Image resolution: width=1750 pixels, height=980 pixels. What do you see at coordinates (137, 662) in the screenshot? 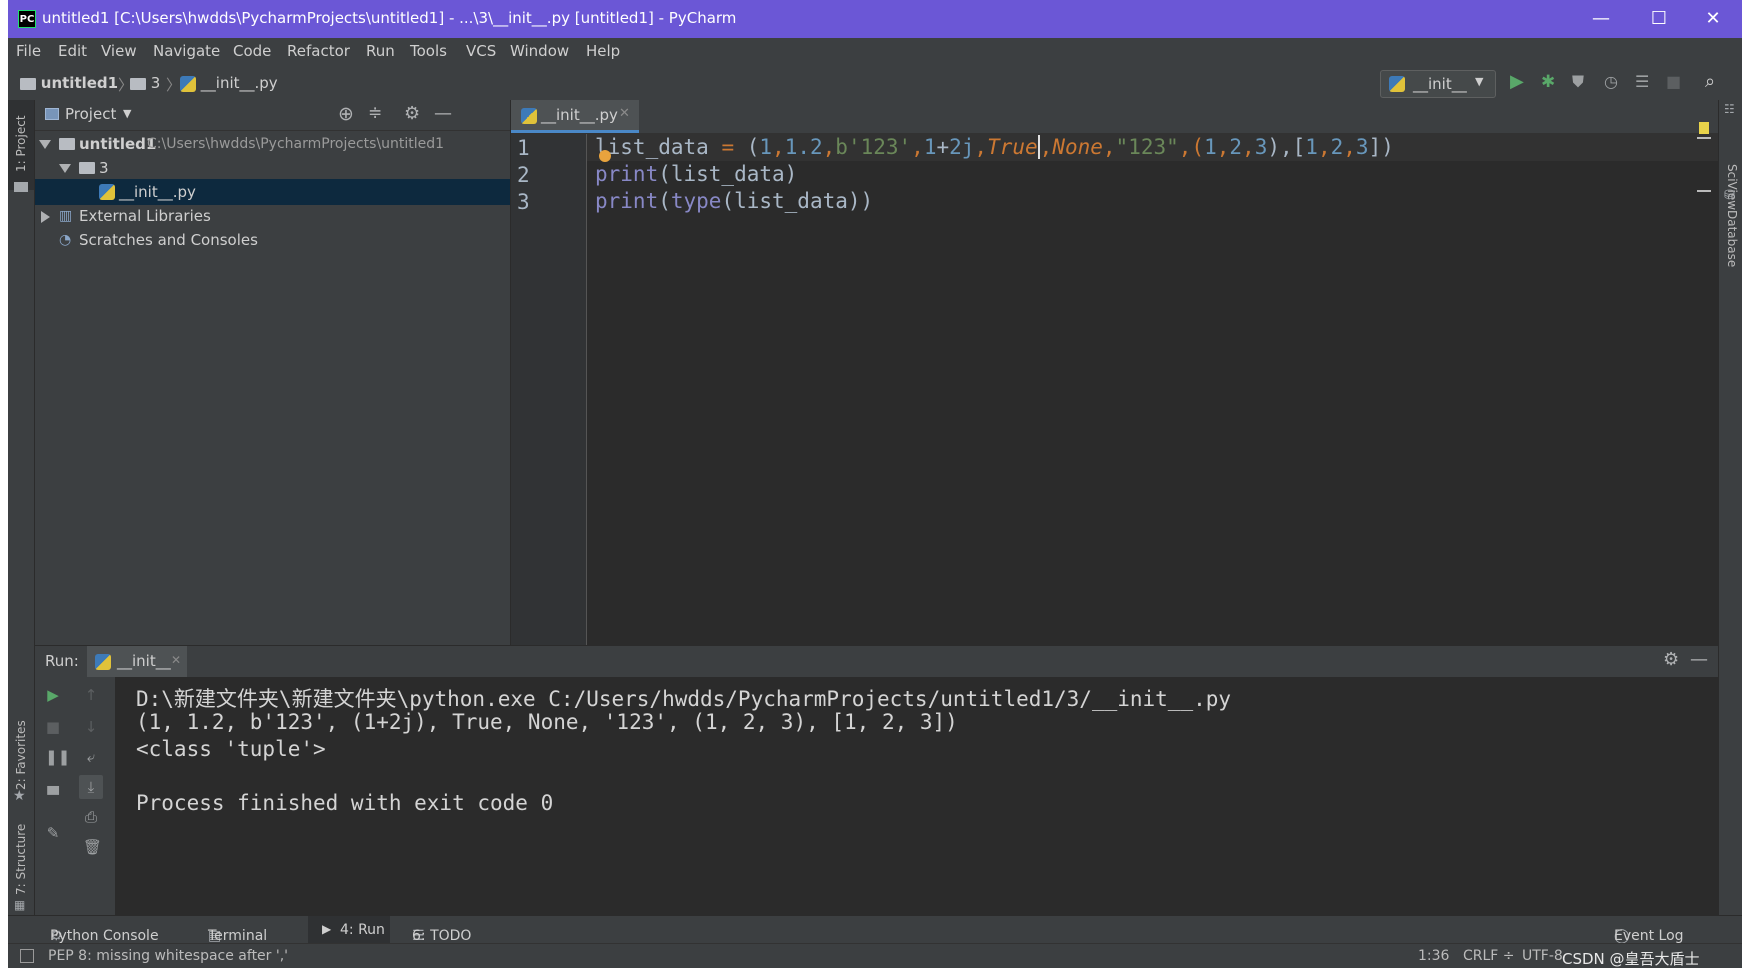
I see `run-tab-init: __init__ ✕` at bounding box center [137, 662].